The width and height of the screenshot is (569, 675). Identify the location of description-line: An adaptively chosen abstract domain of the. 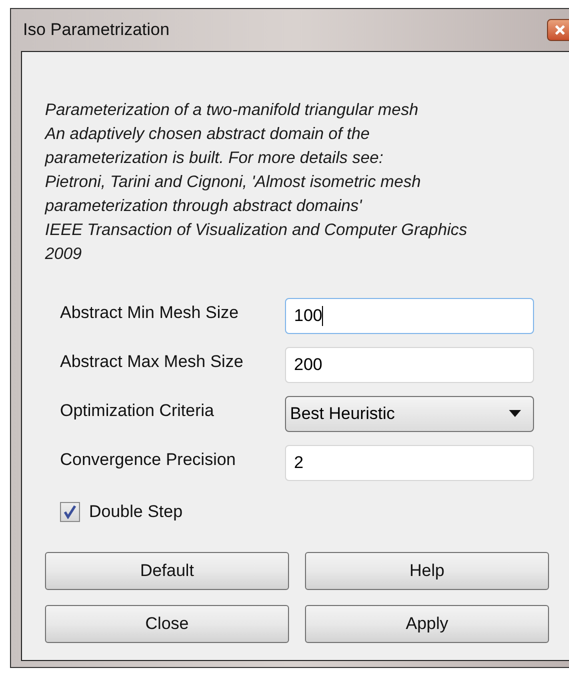
(208, 134).